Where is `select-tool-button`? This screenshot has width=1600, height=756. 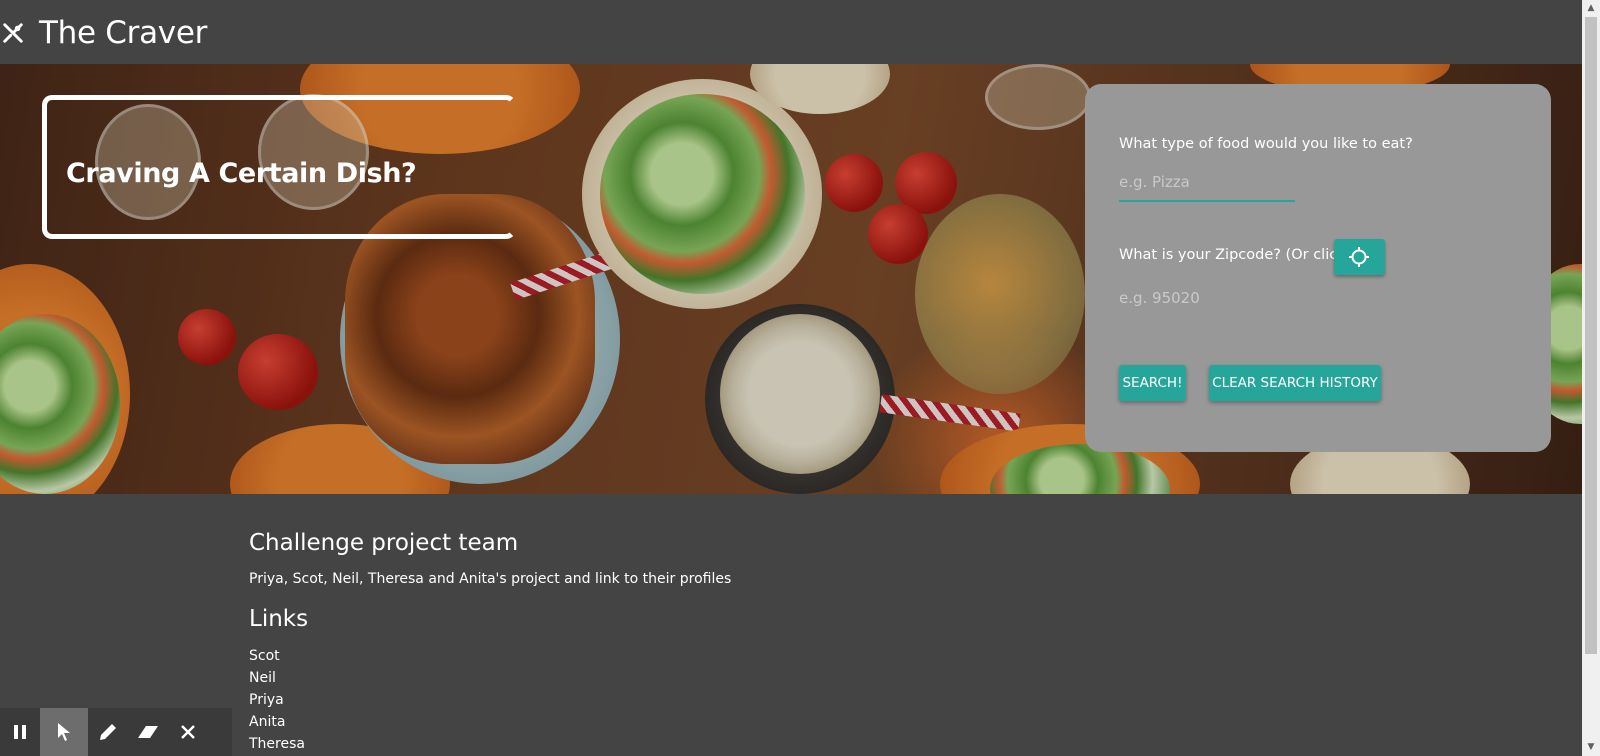
select-tool-button is located at coordinates (64, 732).